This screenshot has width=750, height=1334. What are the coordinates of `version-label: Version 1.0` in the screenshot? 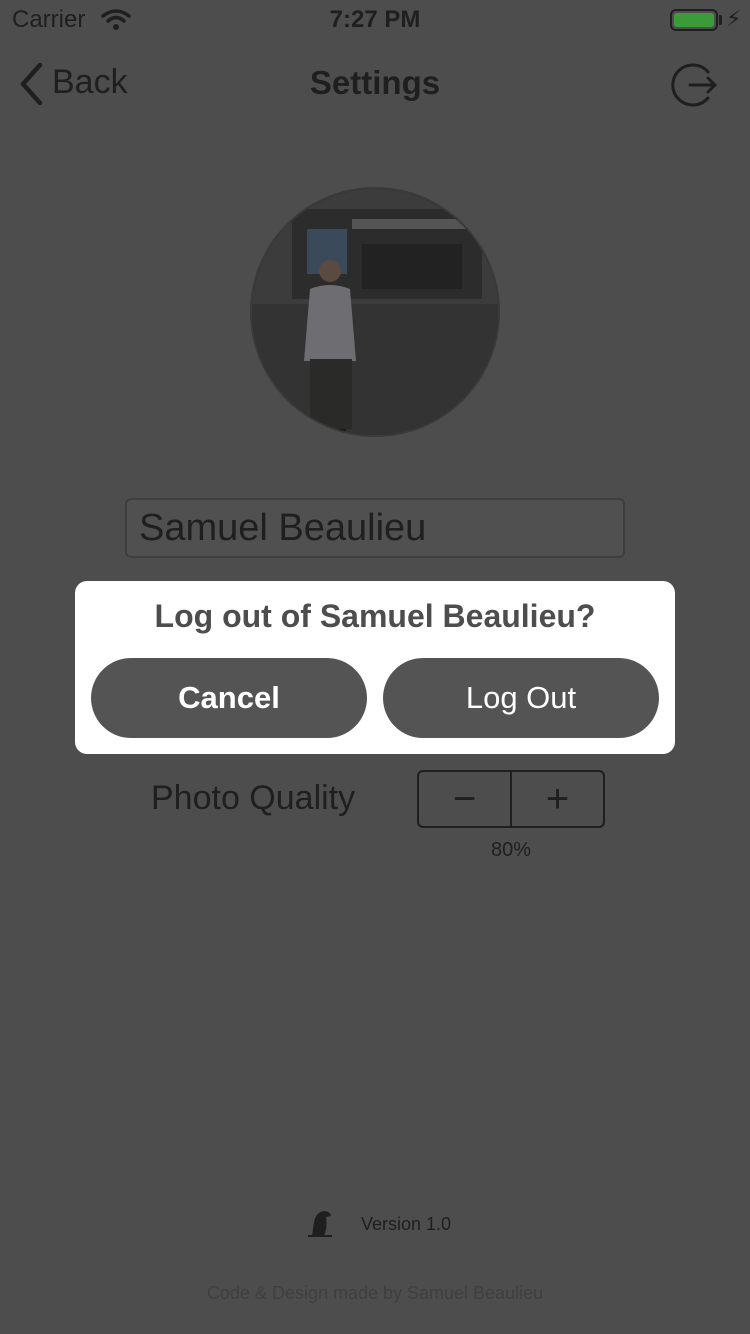 It's located at (406, 1224).